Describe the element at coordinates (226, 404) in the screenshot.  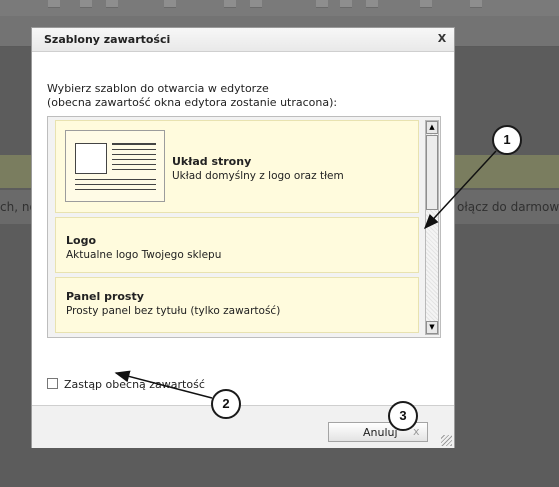
I see `annotation-marker-2: 2` at that location.